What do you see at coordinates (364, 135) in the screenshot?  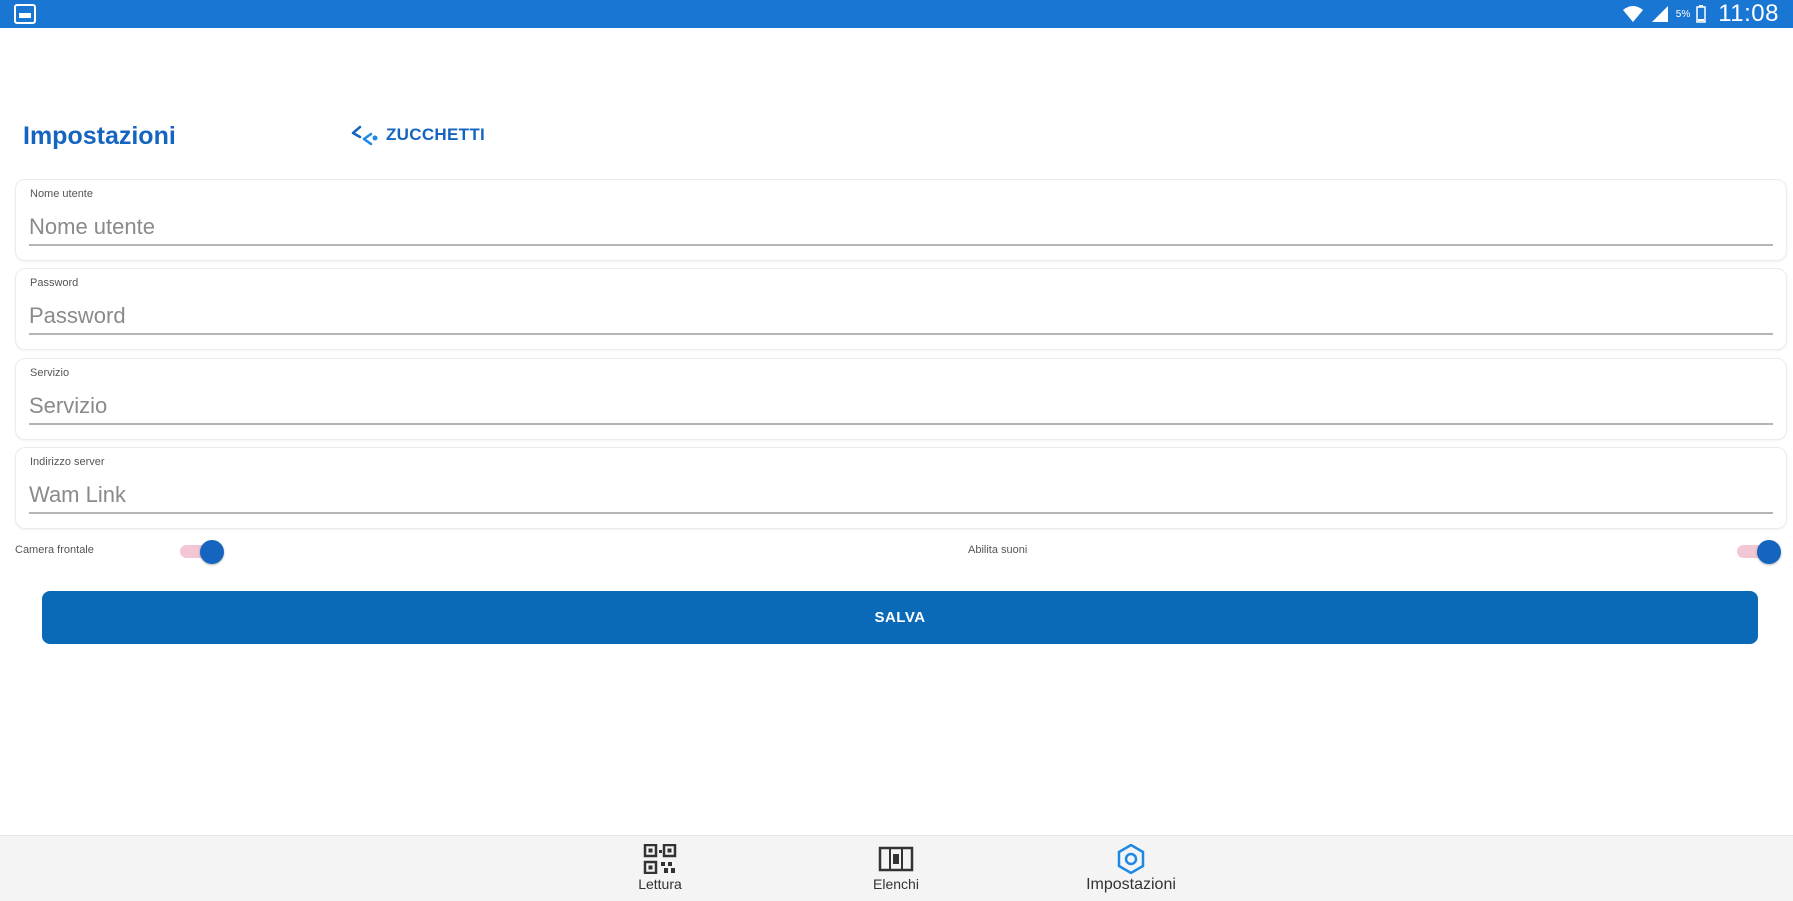 I see `zucchetti-logo-mark-icon` at bounding box center [364, 135].